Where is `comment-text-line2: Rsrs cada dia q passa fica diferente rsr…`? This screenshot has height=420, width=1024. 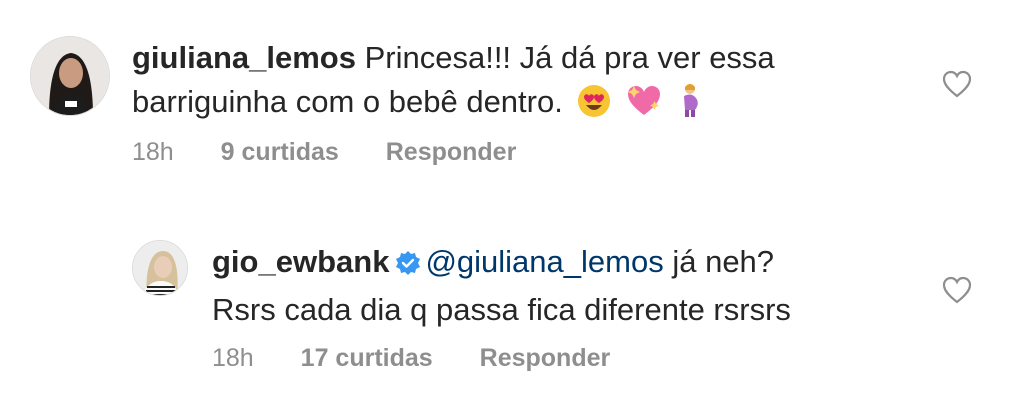 comment-text-line2: Rsrs cada dia q passa fica diferente rsr… is located at coordinates (501, 309).